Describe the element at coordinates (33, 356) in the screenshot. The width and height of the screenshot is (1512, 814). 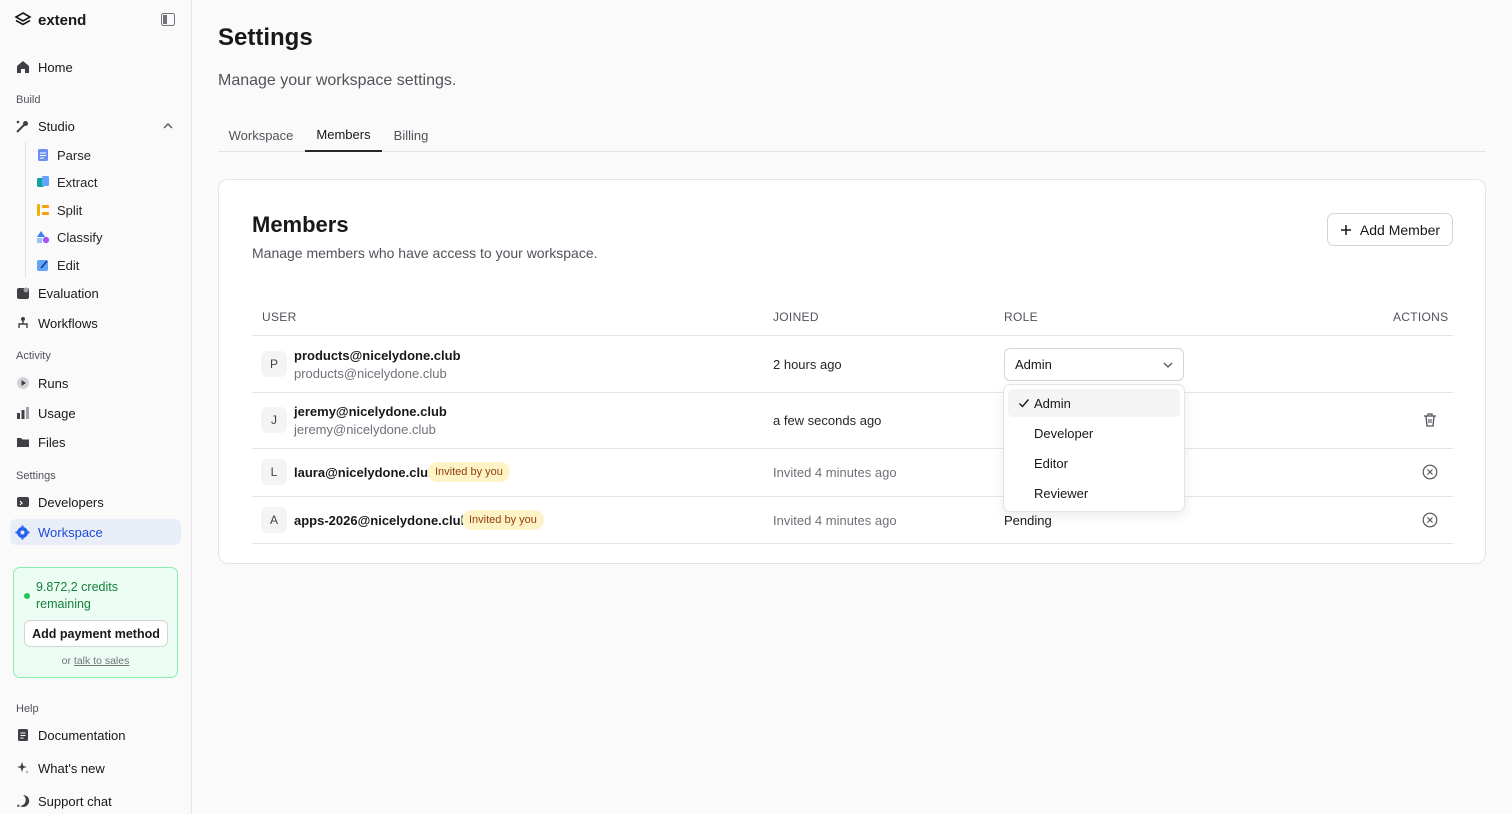
I see `section-label-activity: Activity` at that location.